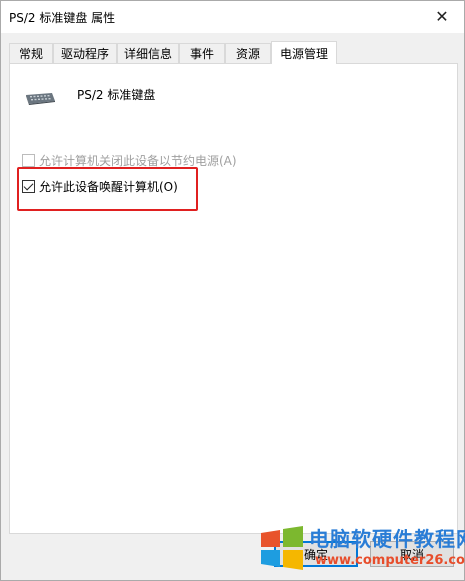 The width and height of the screenshot is (465, 581). I want to click on tab-label: 电源管理, so click(303, 53).